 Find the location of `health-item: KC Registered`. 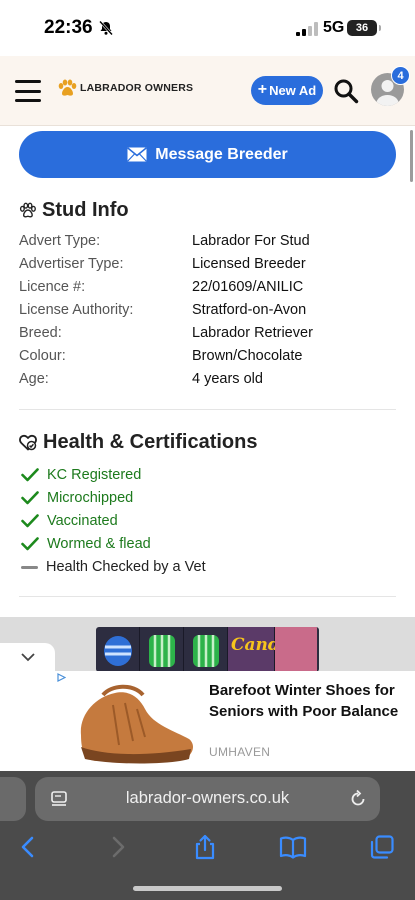

health-item: KC Registered is located at coordinates (81, 475).